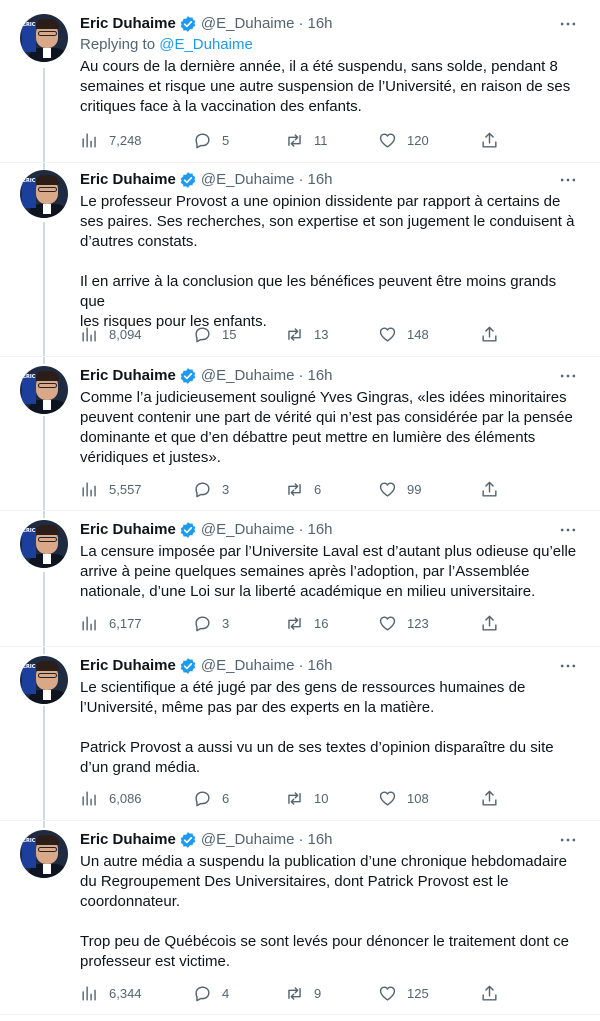  Describe the element at coordinates (111, 334) in the screenshot. I see `views-button: 8,094` at that location.